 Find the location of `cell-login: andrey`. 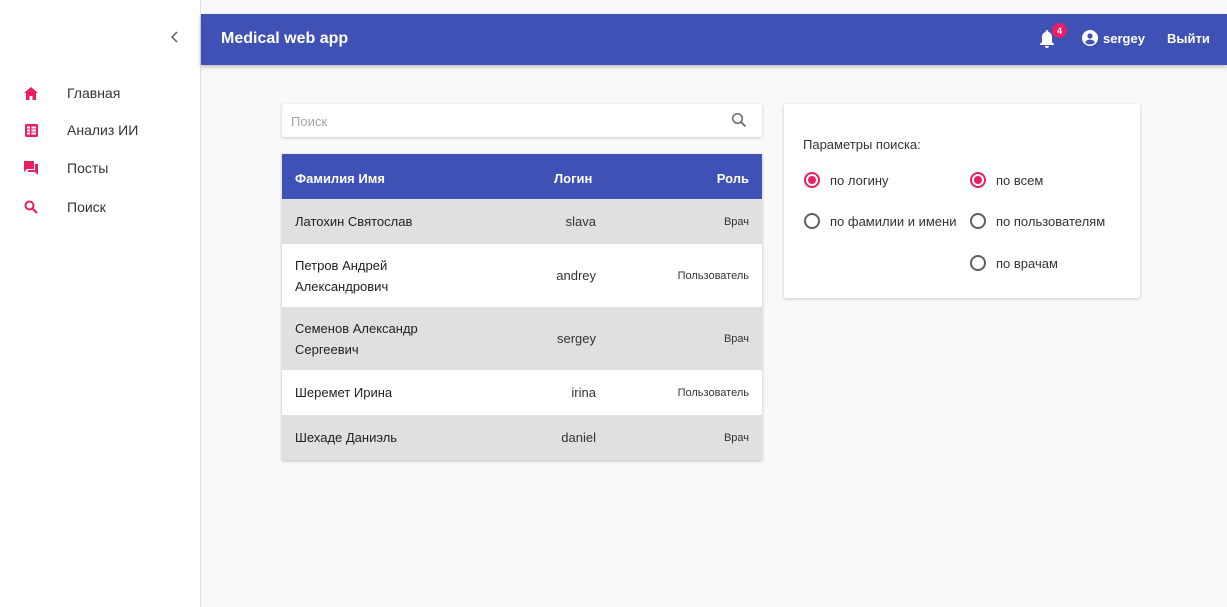

cell-login: andrey is located at coordinates (576, 275).